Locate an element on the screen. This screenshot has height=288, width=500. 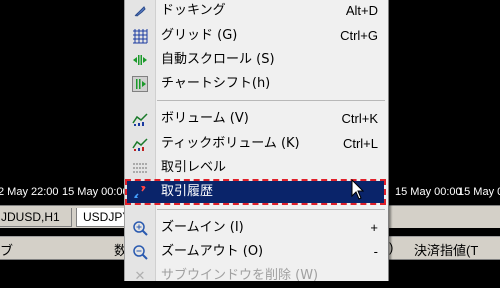
menu-item-shortcut: + is located at coordinates (374, 227).